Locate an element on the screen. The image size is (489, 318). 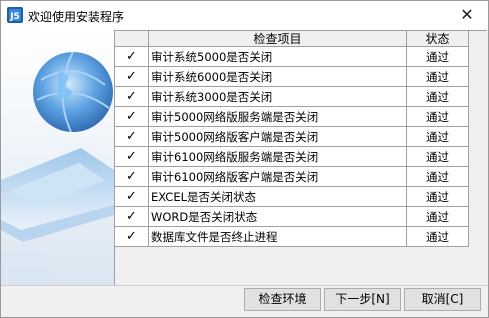
installer-app-icon: J5 is located at coordinates (15, 15).